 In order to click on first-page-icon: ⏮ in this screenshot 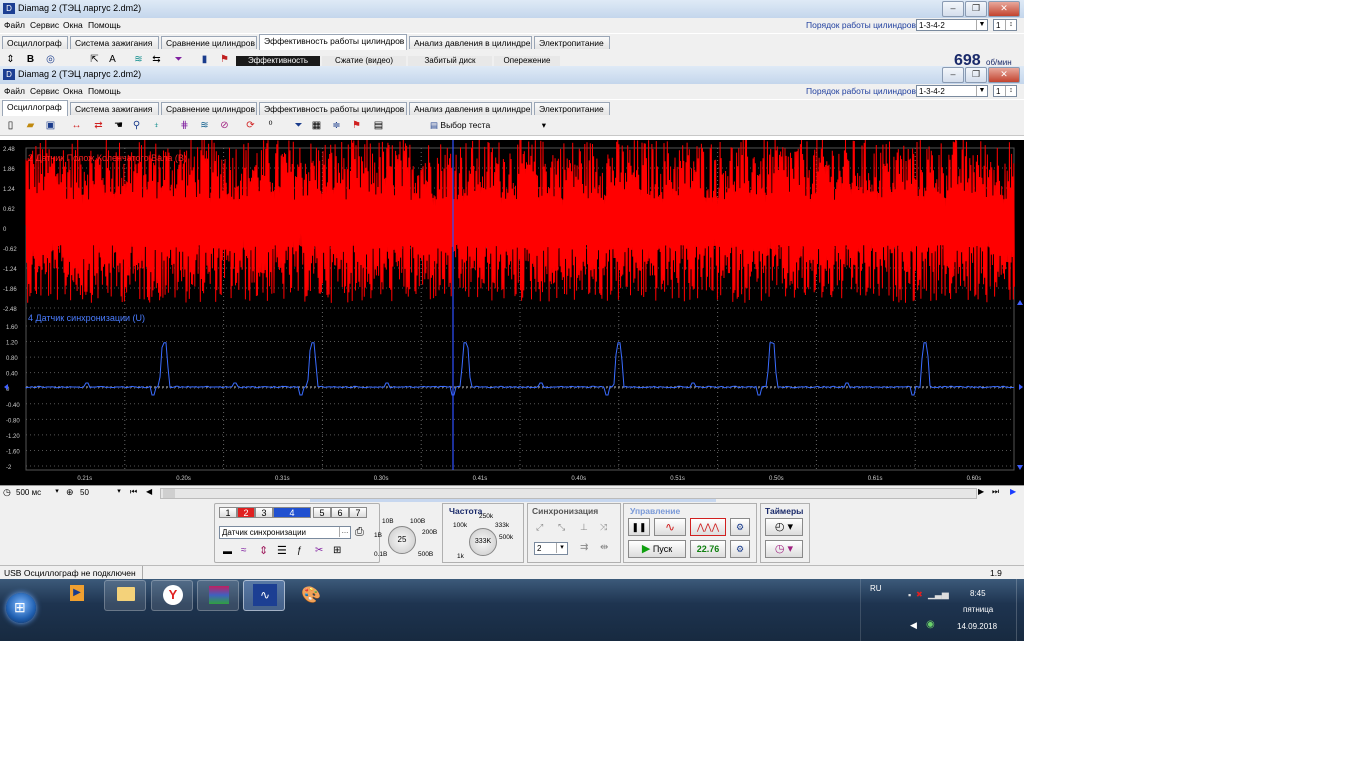, I will do `click(133, 492)`.